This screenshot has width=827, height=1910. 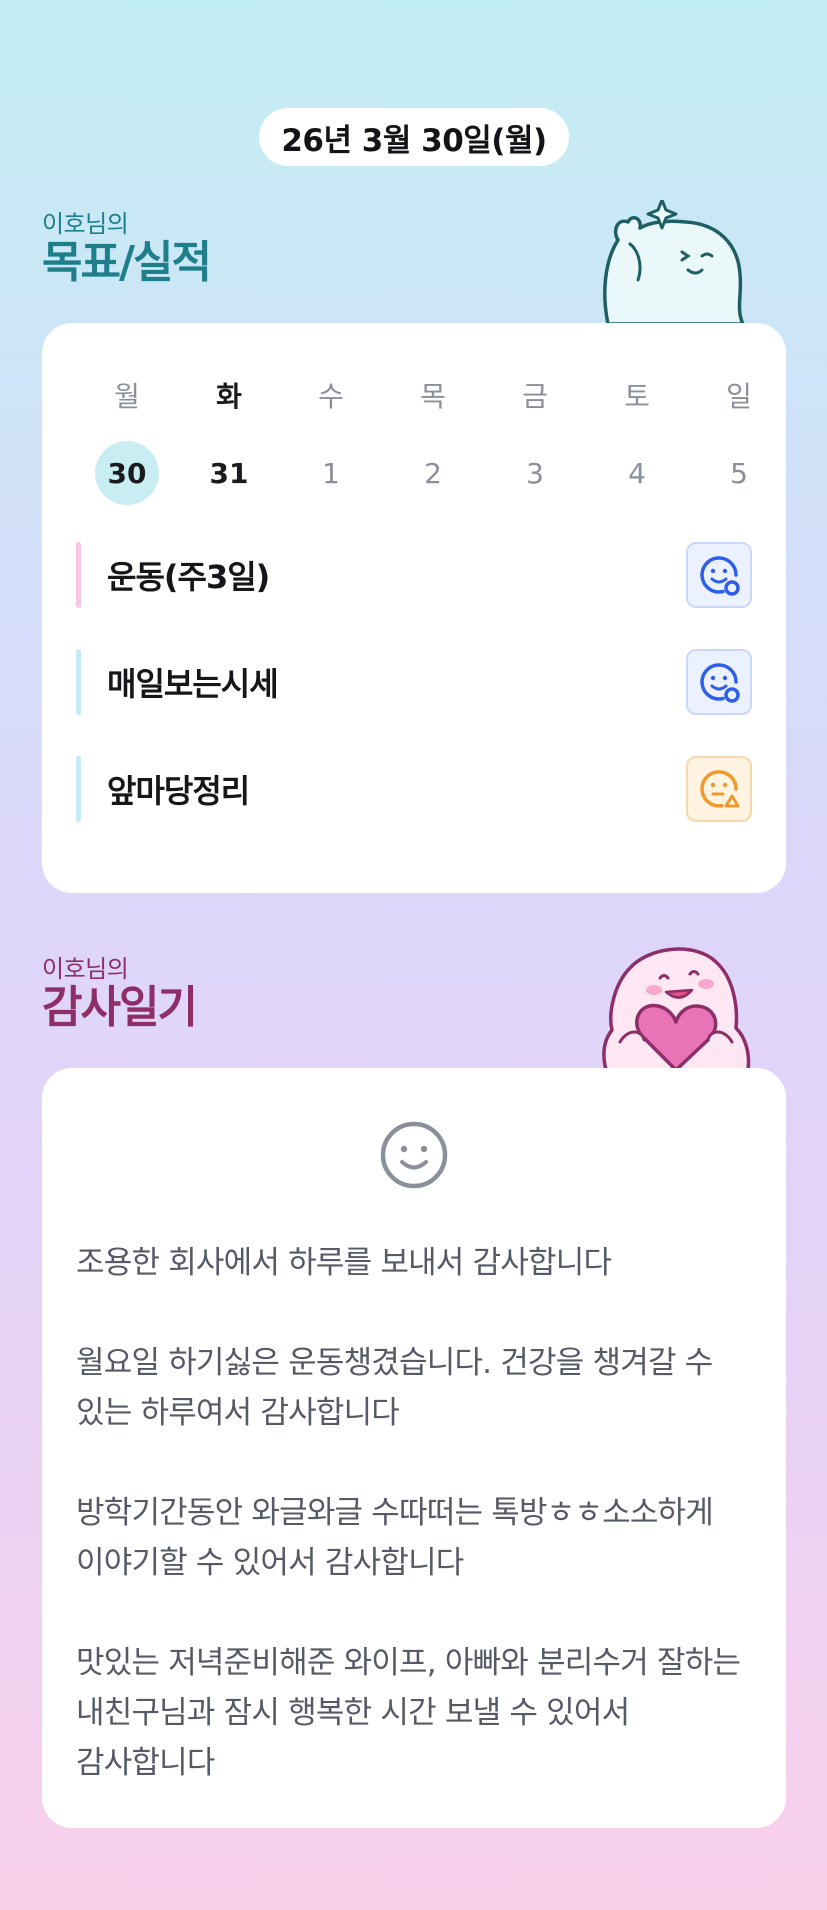 What do you see at coordinates (127, 396) in the screenshot?
I see `weekday-mon: 월` at bounding box center [127, 396].